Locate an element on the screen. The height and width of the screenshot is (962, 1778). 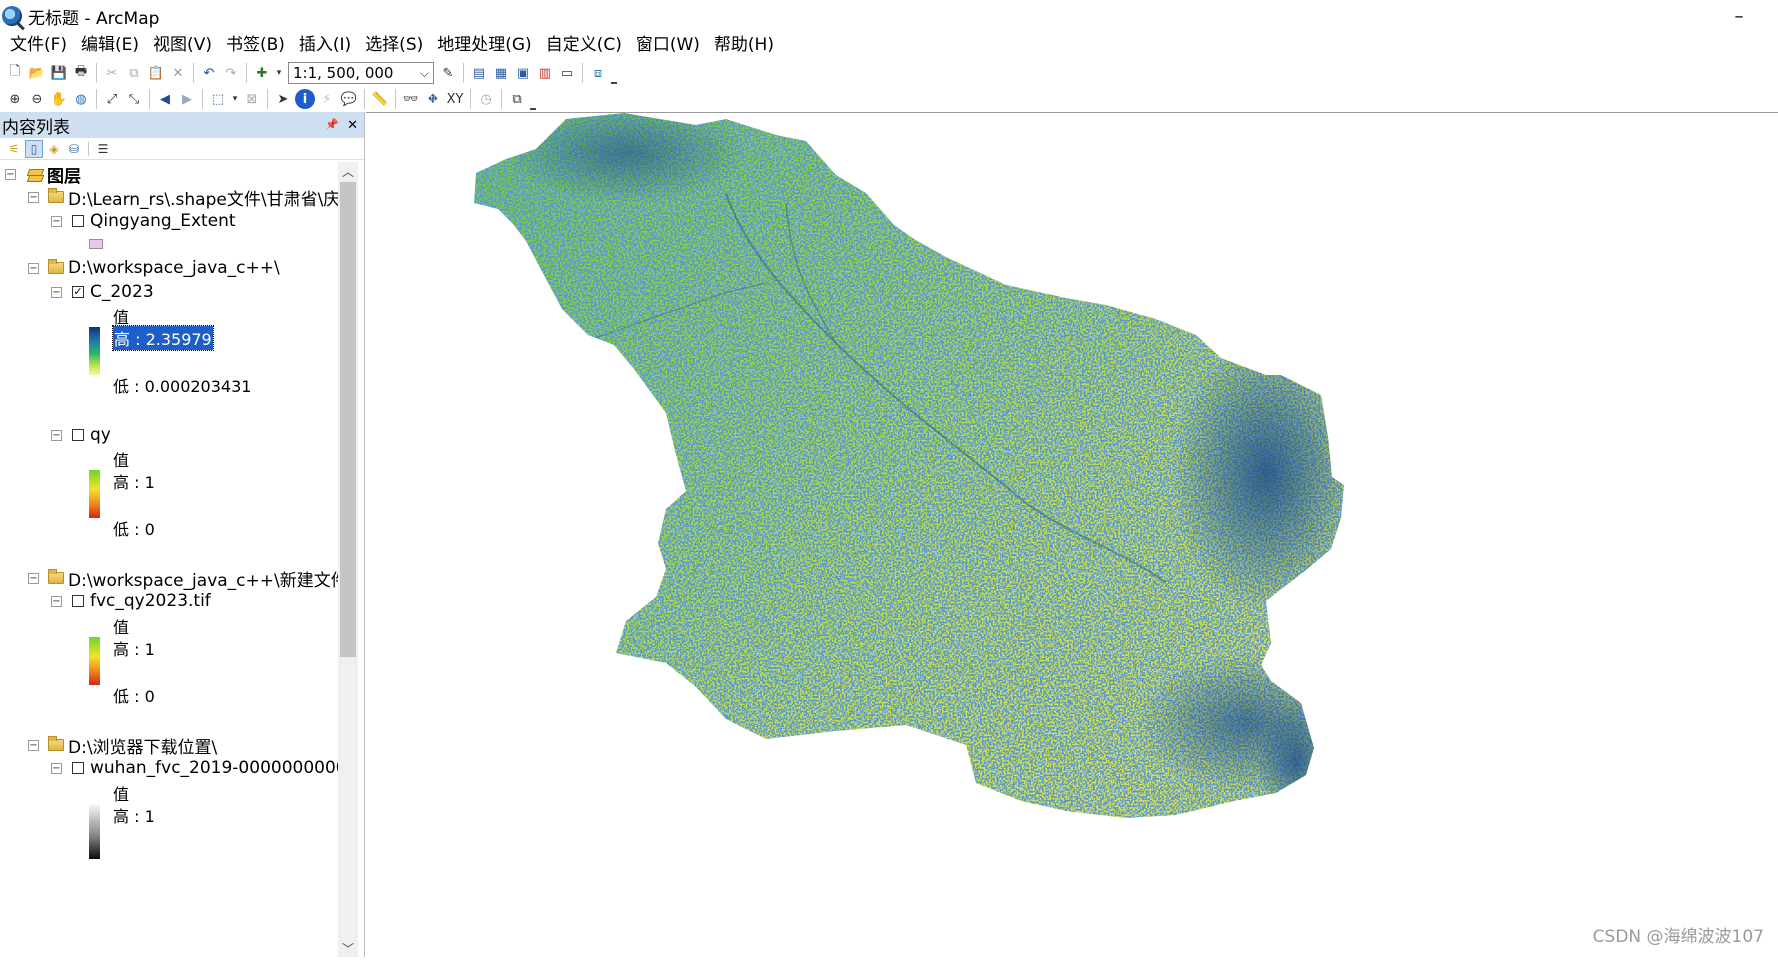
fixed-zoom-in-icon: ⤢ is located at coordinates (112, 99).